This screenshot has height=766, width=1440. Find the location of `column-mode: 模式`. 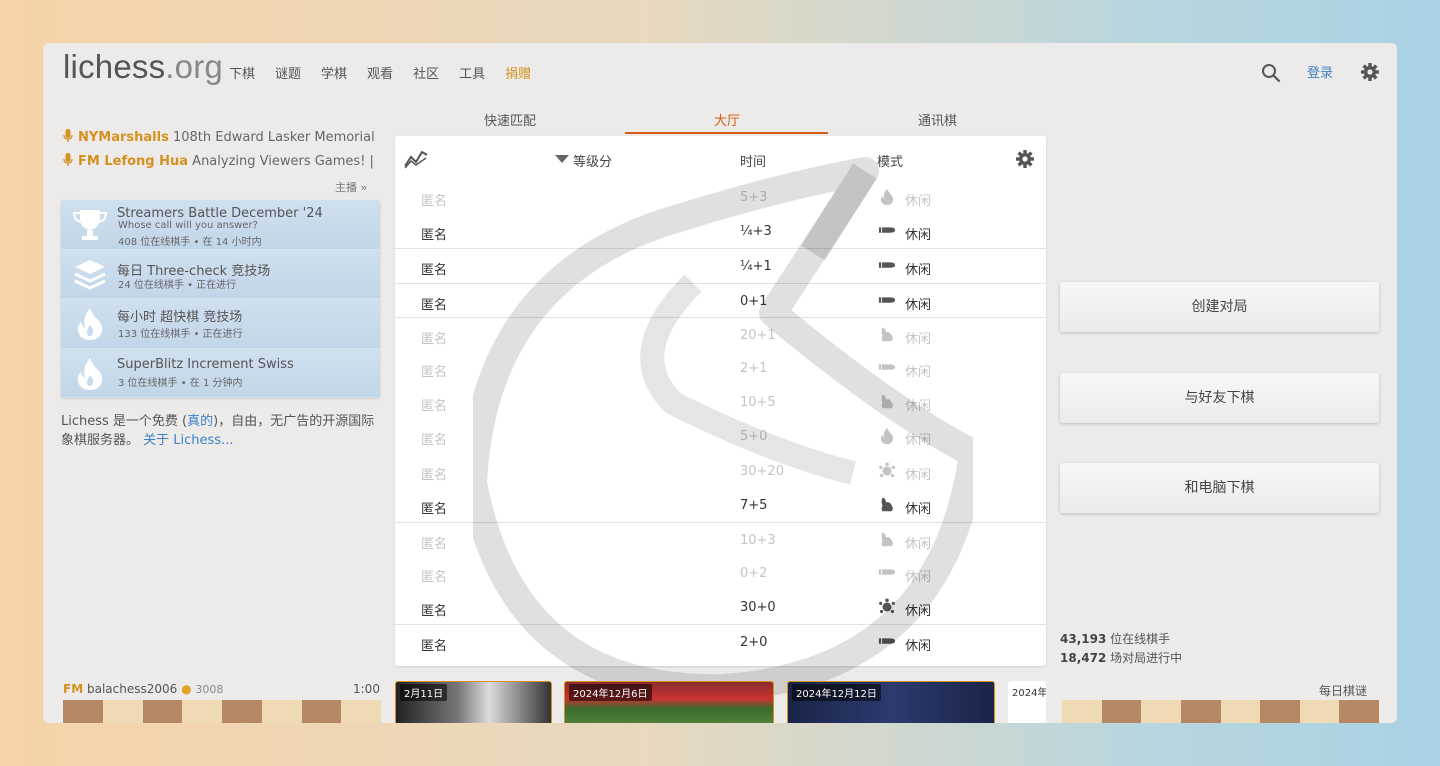

column-mode: 模式 is located at coordinates (890, 160).